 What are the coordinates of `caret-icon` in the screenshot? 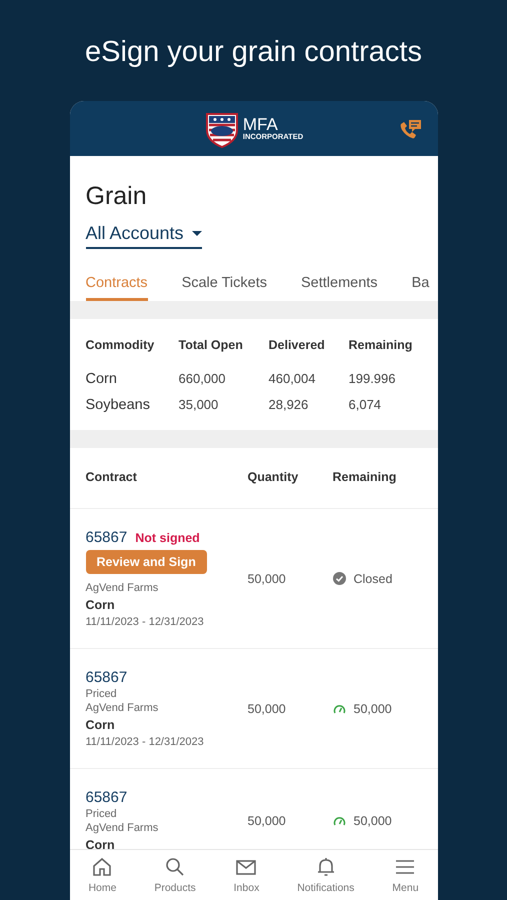 It's located at (197, 233).